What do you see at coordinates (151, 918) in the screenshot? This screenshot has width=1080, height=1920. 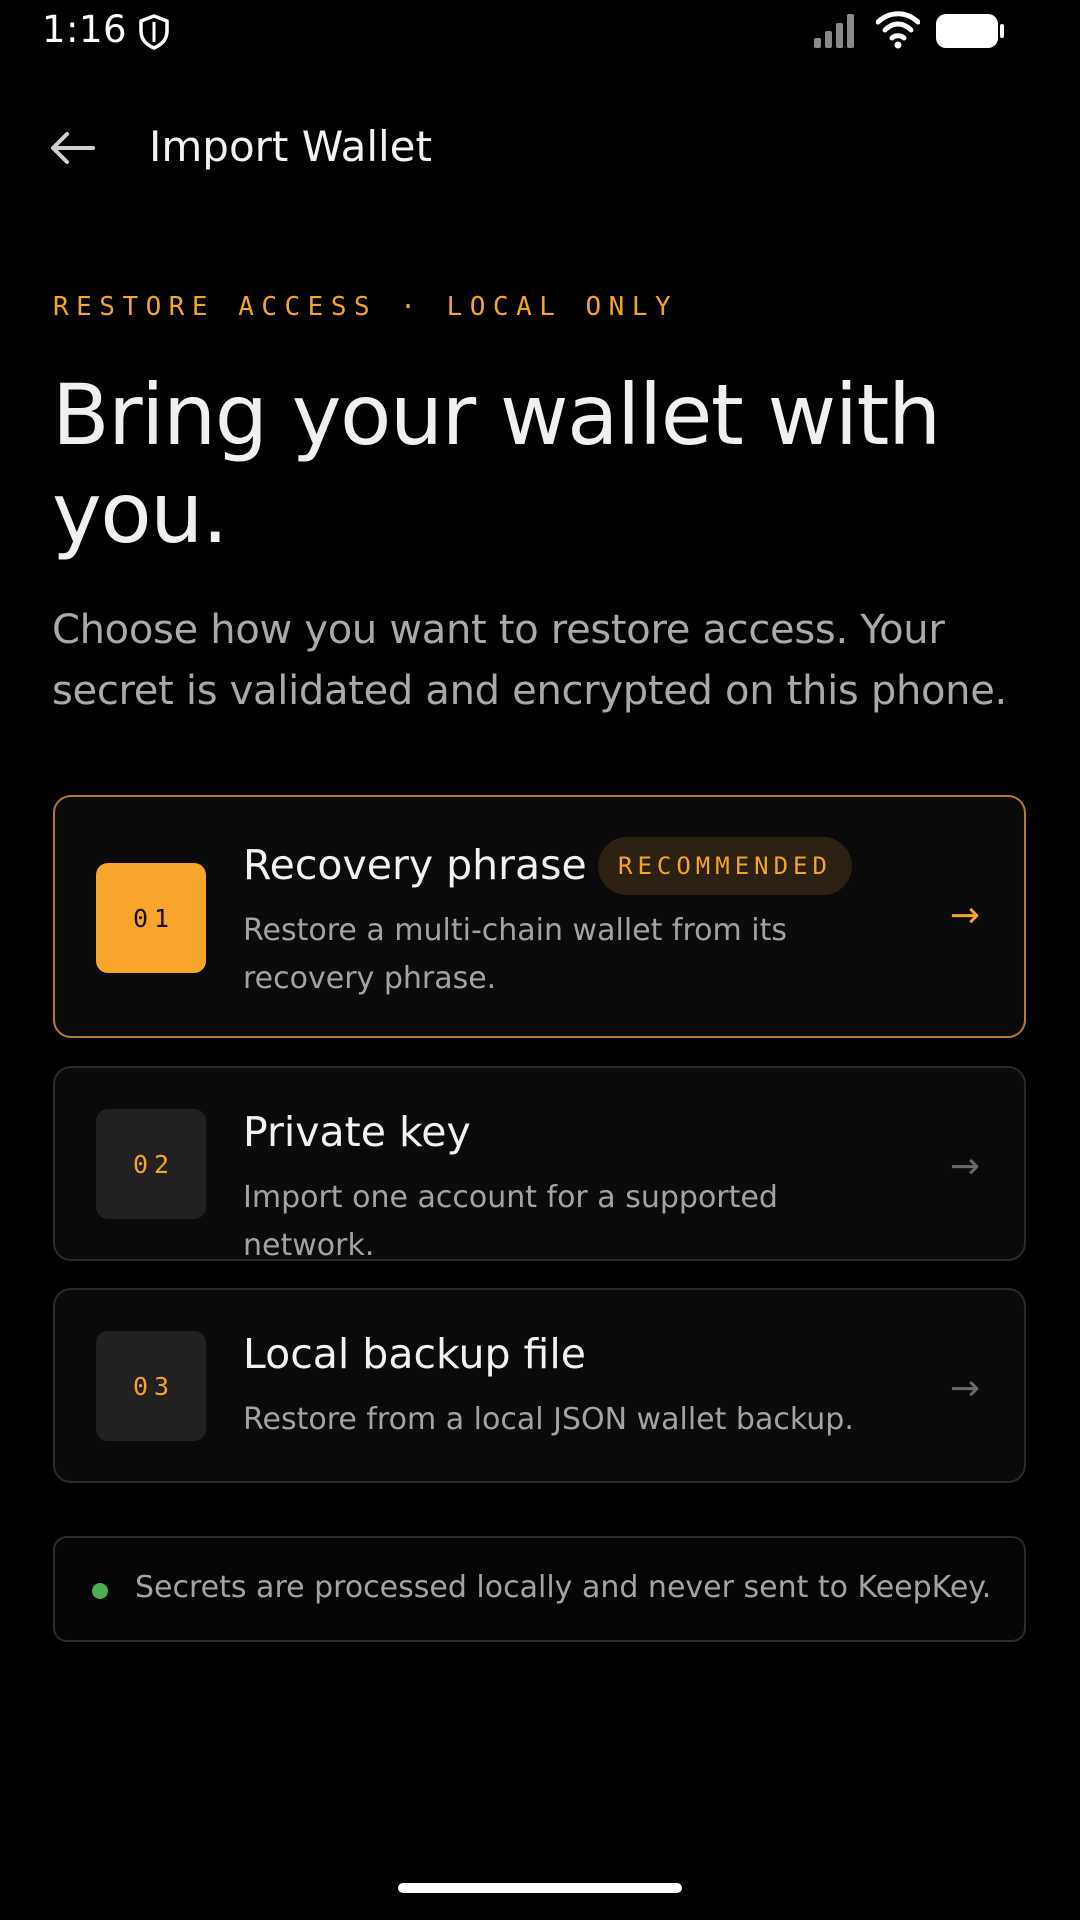 I see `option-number: 01` at bounding box center [151, 918].